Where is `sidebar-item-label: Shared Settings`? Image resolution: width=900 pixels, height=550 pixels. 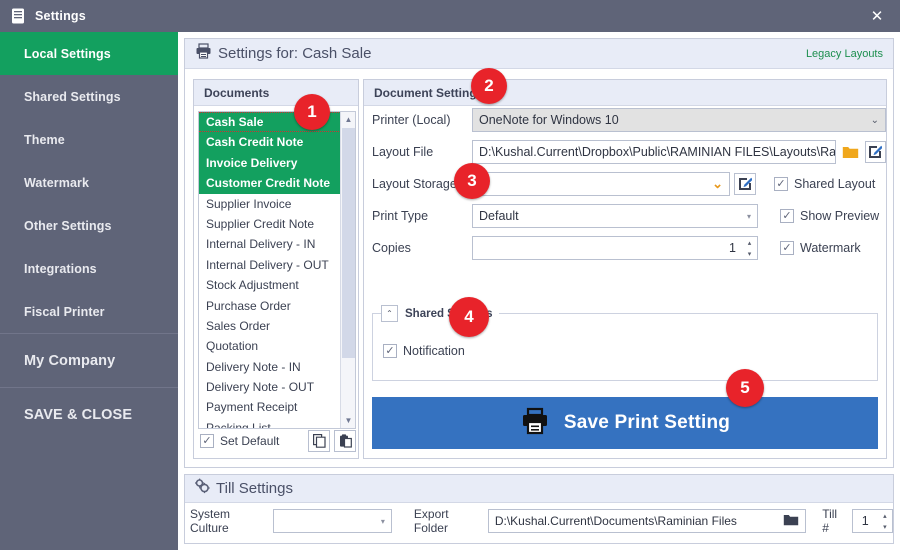 sidebar-item-label: Shared Settings is located at coordinates (72, 96).